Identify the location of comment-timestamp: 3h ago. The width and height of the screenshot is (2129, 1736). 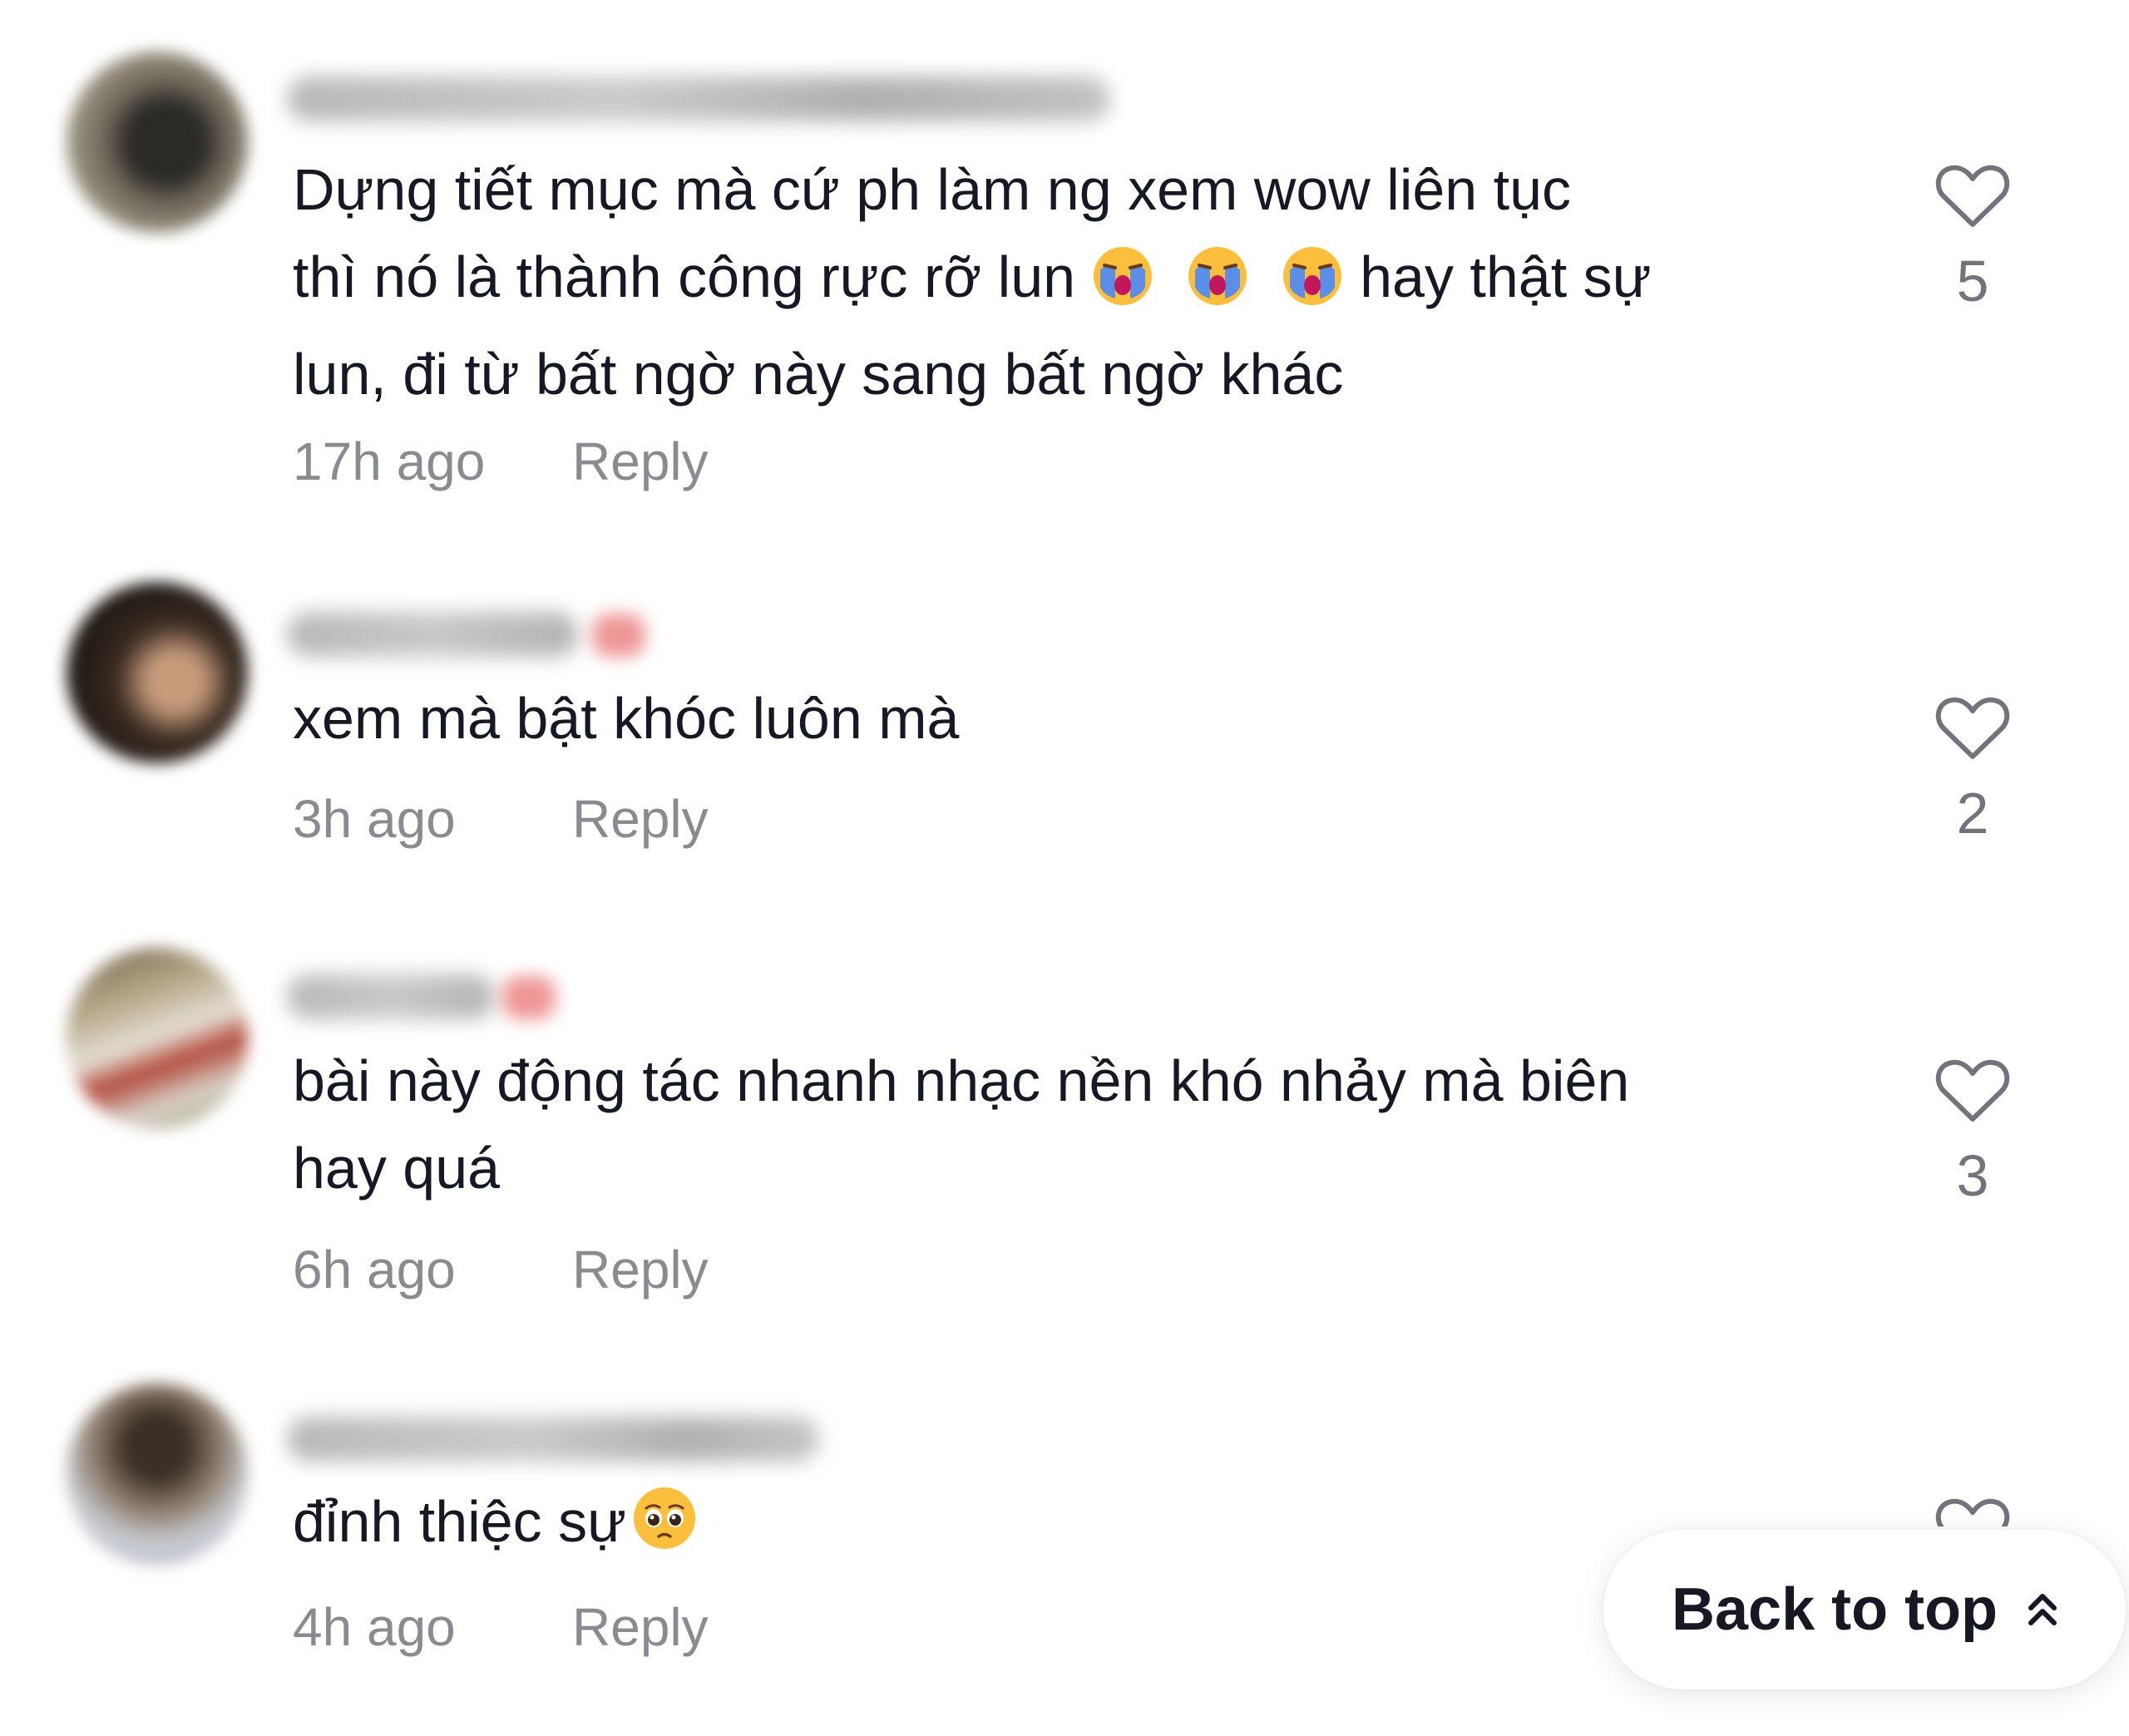
(374, 819).